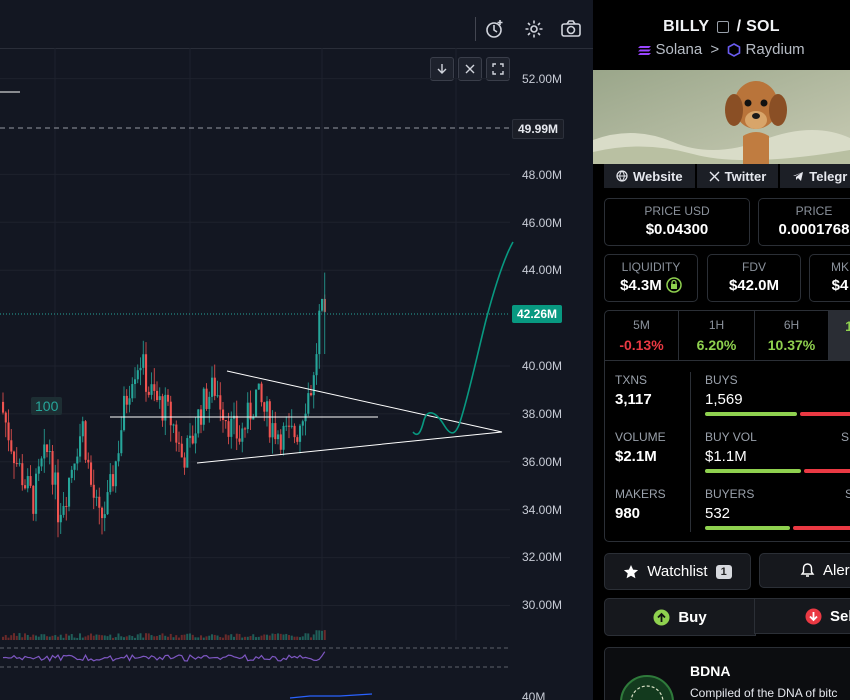  I want to click on website-link: Website, so click(649, 176).